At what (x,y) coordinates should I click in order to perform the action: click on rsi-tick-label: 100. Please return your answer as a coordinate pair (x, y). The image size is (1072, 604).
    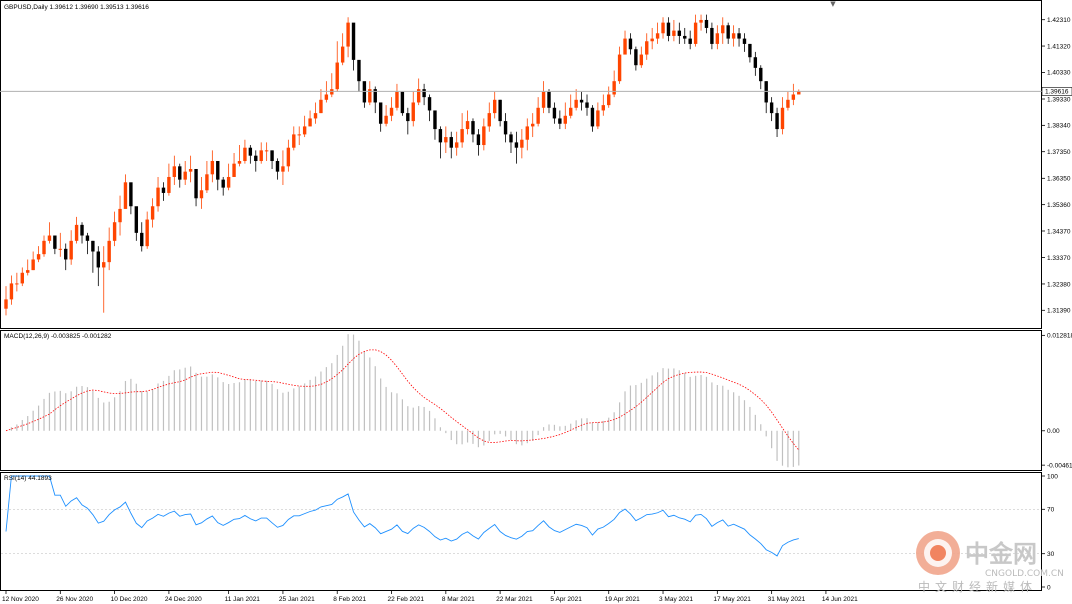
    Looking at the image, I should click on (1052, 476).